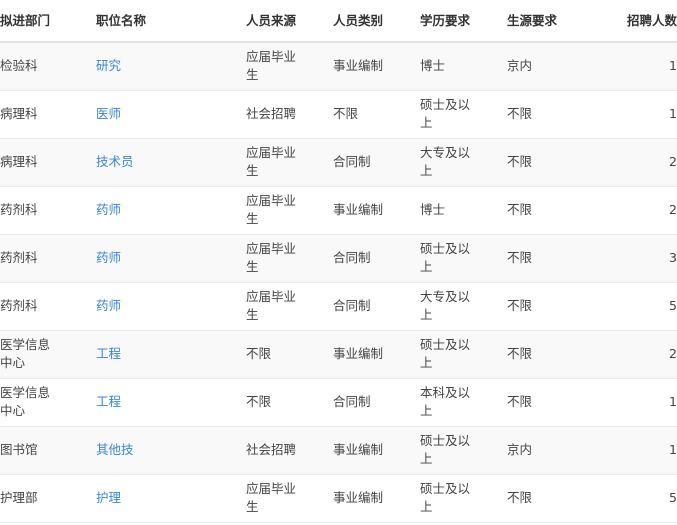 The height and width of the screenshot is (525, 677). What do you see at coordinates (171, 66) in the screenshot?
I see `cell-position: 研究` at bounding box center [171, 66].